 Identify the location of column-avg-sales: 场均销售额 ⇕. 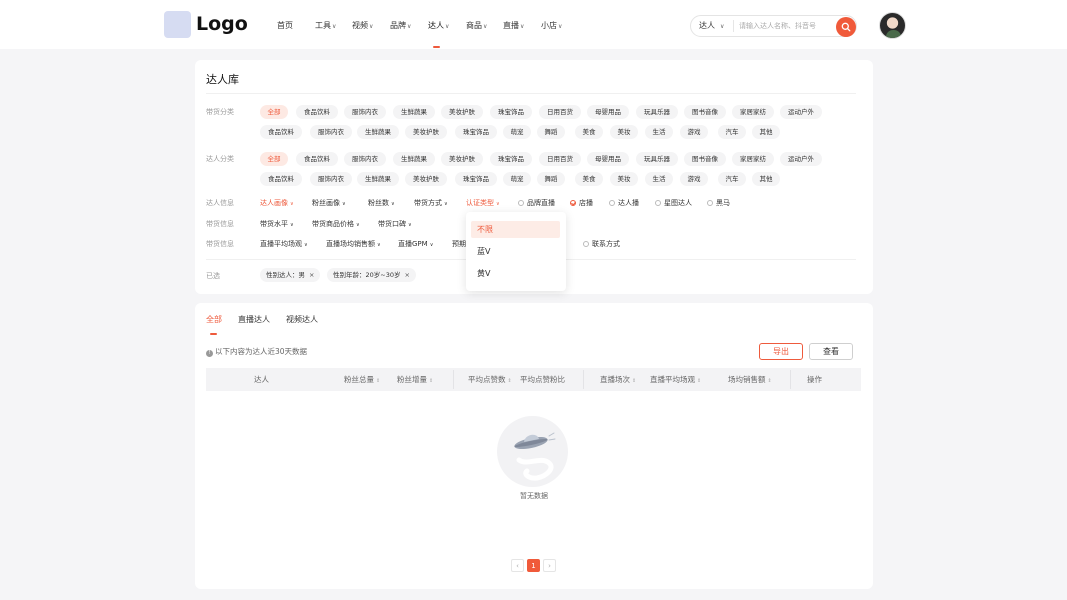
(750, 379).